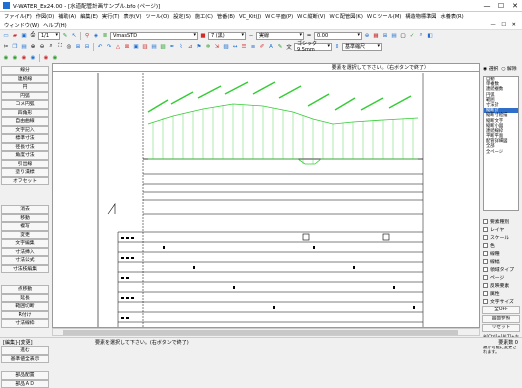 The width and height of the screenshot is (522, 388). I want to click on menu-file: ファイル(F), so click(18, 16).